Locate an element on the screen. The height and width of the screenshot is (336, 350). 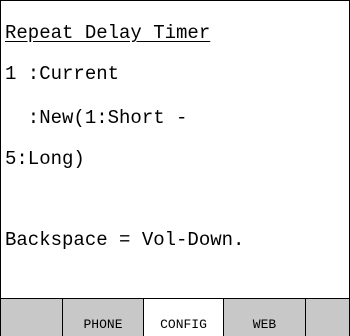
softkey-left is located at coordinates (32, 317).